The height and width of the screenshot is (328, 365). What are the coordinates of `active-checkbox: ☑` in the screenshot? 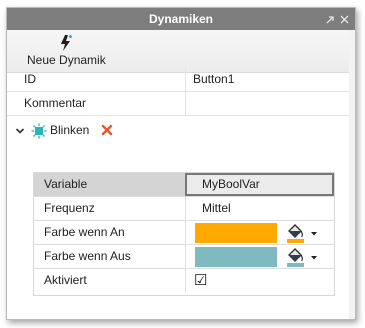 It's located at (200, 280).